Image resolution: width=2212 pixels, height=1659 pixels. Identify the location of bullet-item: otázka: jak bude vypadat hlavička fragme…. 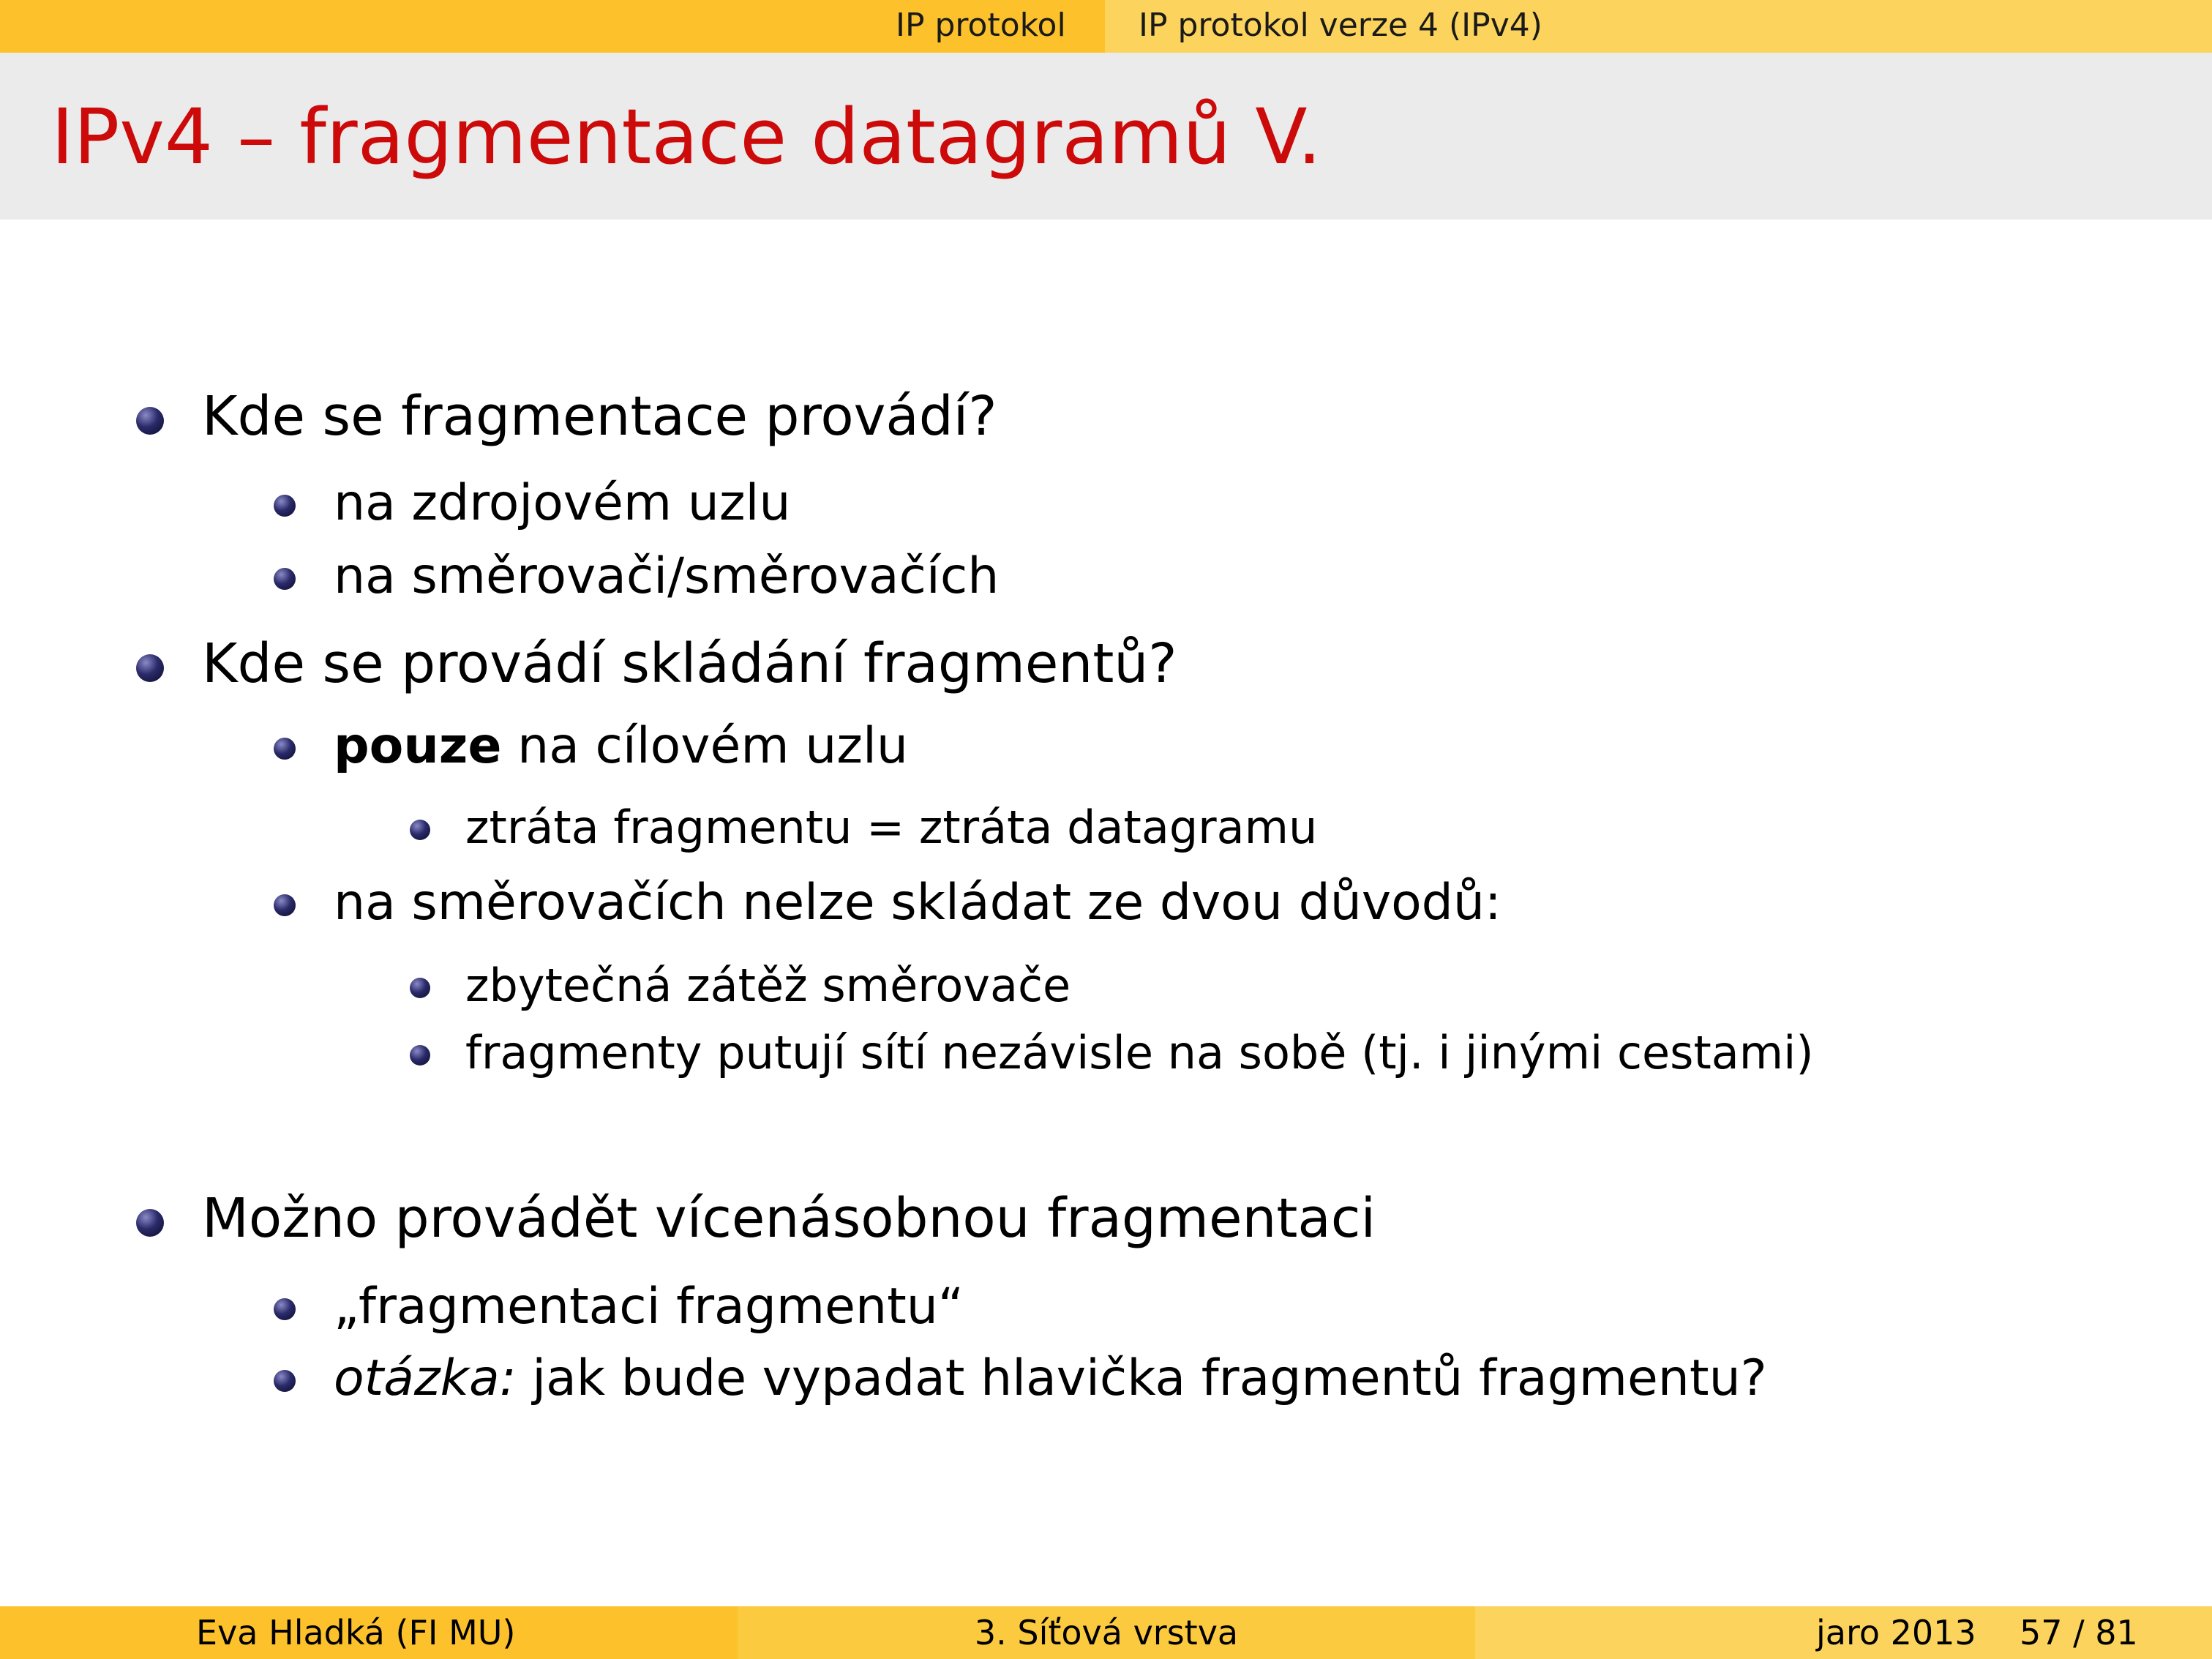
(1020, 1379).